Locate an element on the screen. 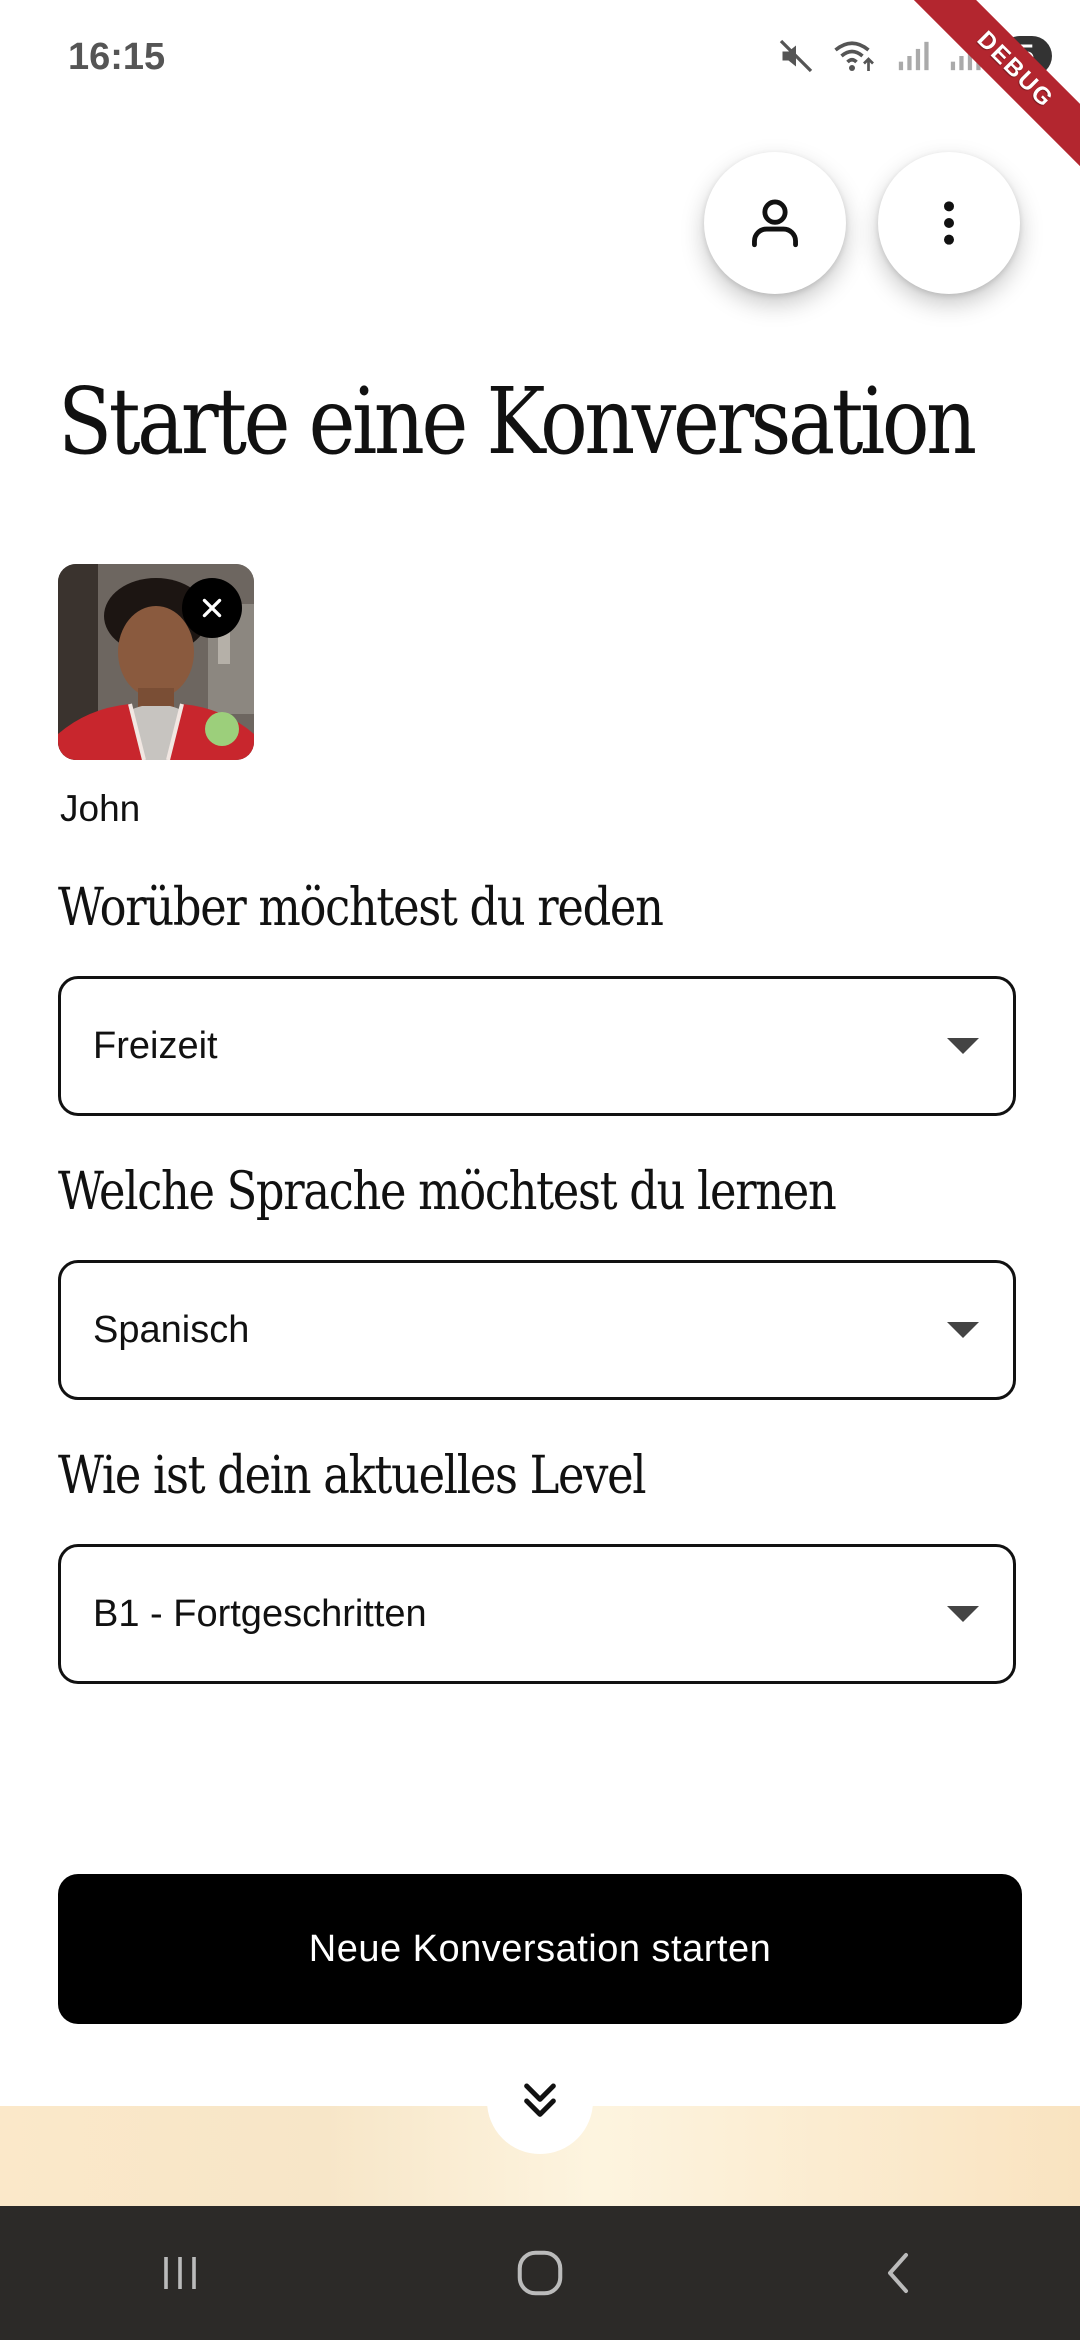  home-icon is located at coordinates (540, 2273).